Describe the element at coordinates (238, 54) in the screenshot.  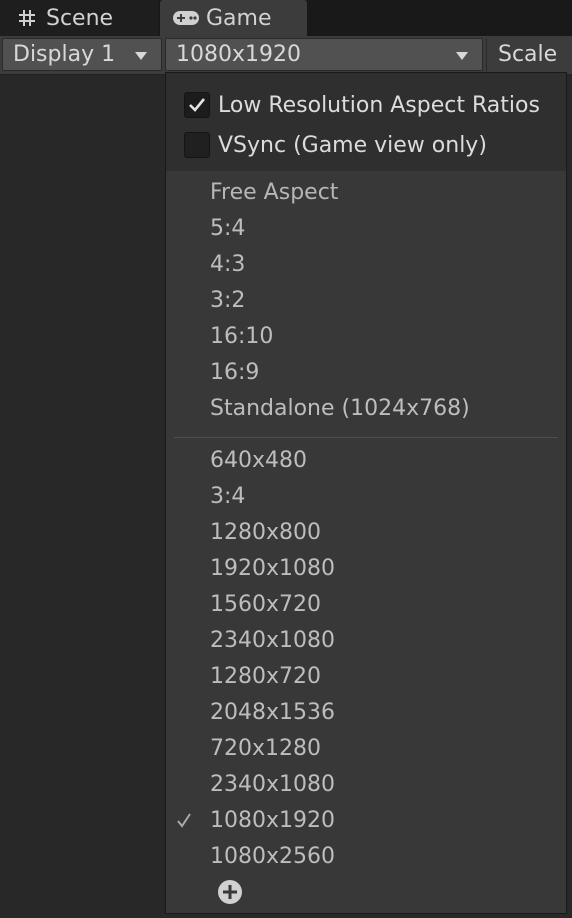
I see `resolution-dropdown-value: 1080x1920` at that location.